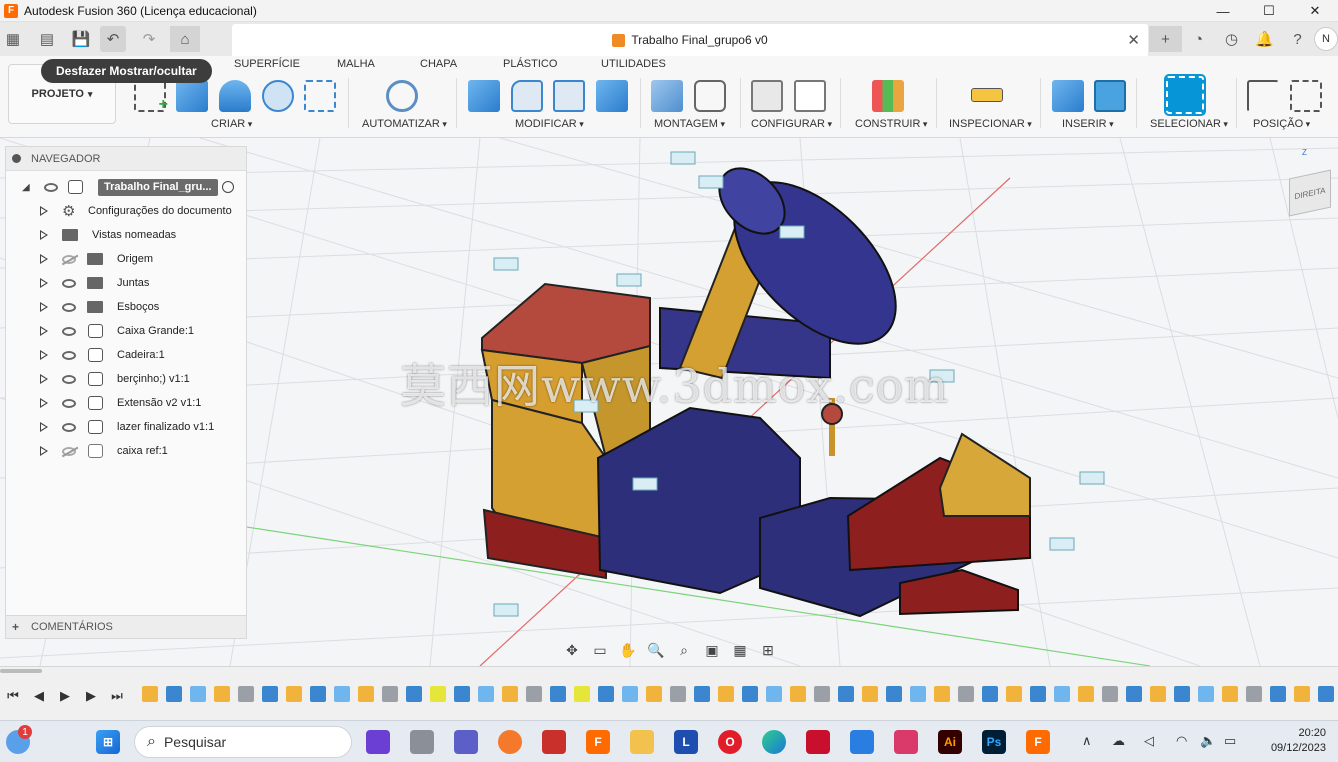  Describe the element at coordinates (47, 39) in the screenshot. I see `file-menu-icon: ▤` at that location.